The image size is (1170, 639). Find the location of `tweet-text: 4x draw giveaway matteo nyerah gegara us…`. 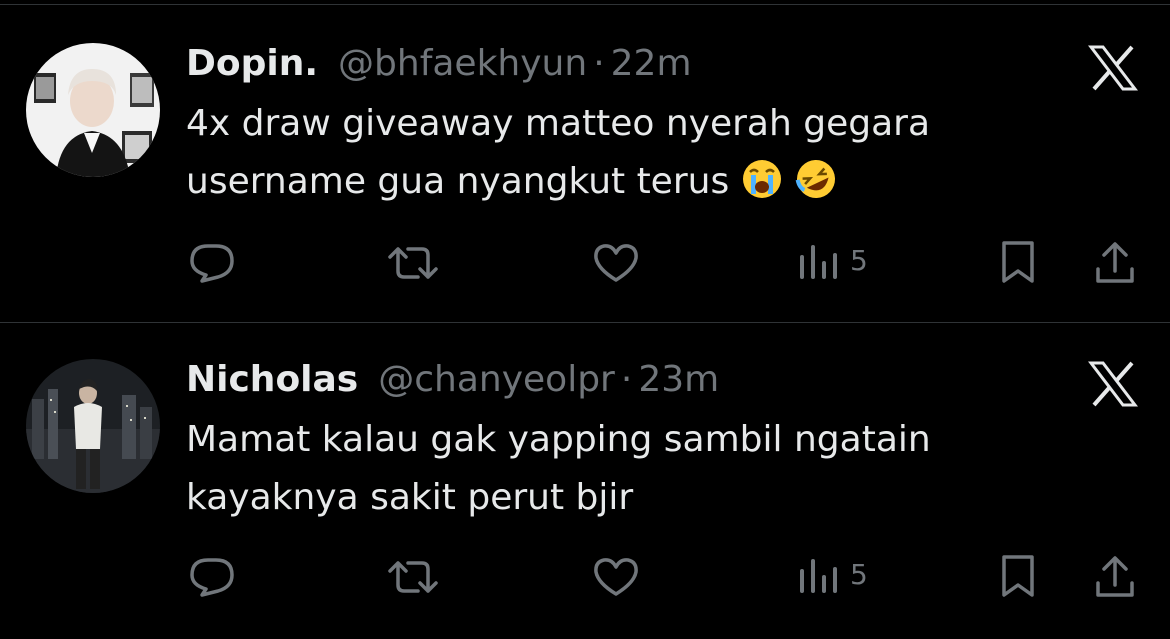

tweet-text: 4x draw giveaway matteo nyerah gegara us… is located at coordinates (626, 153).